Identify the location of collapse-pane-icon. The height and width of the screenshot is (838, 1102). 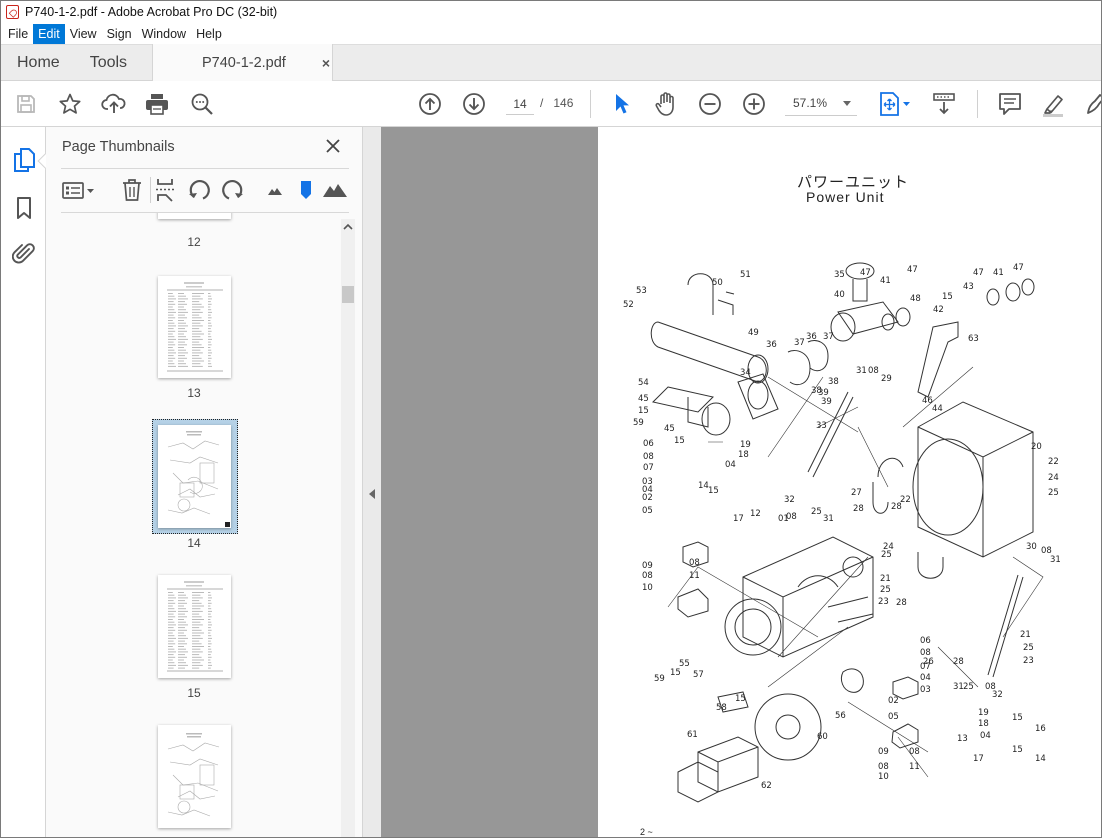
(372, 494).